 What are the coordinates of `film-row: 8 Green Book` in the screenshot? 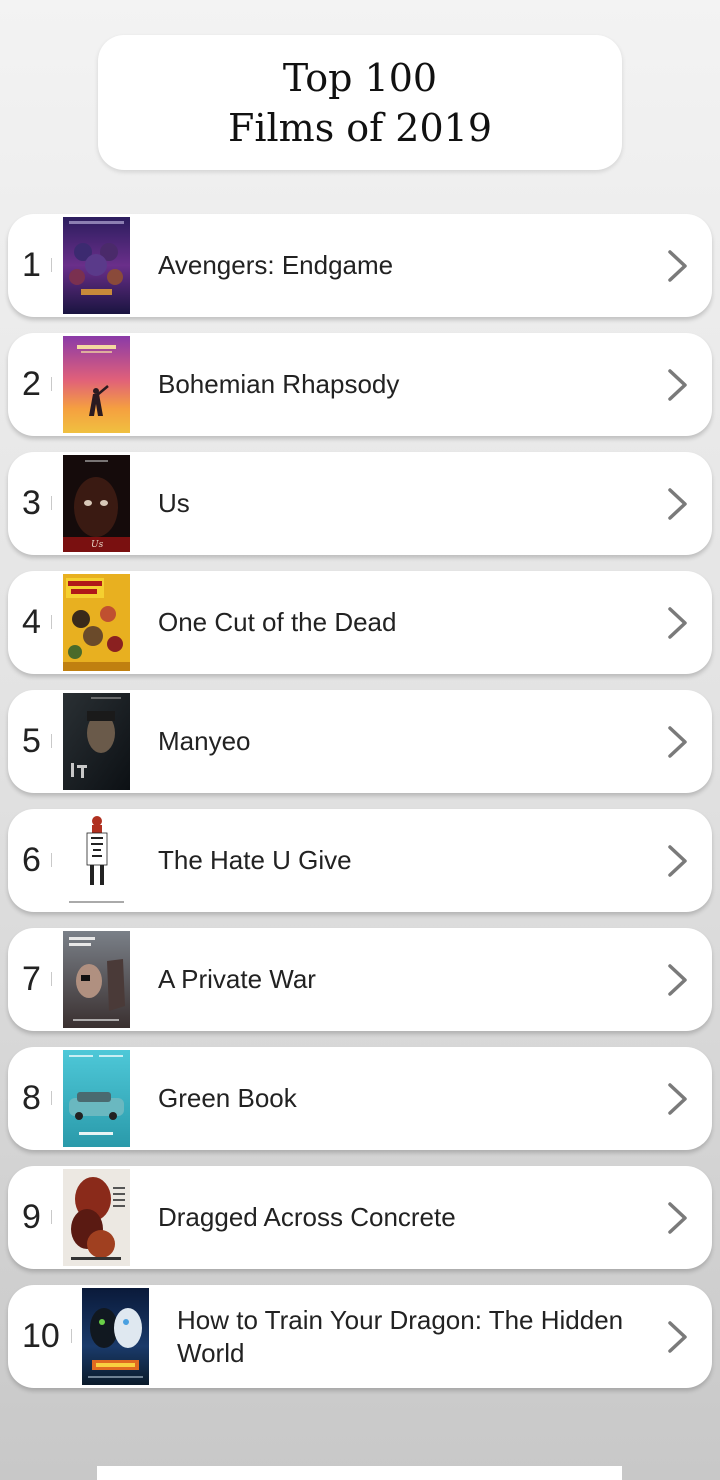 It's located at (360, 1098).